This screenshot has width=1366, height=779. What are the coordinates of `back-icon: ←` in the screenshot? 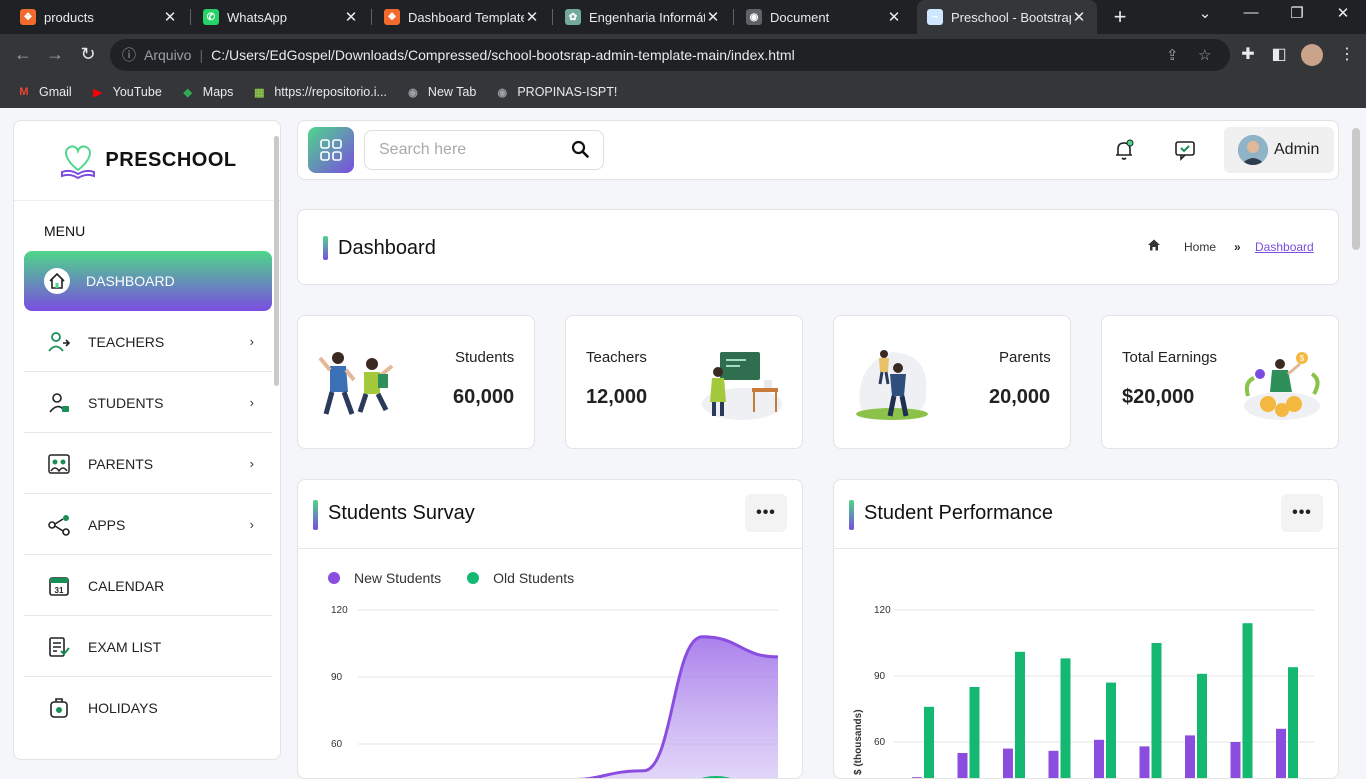 It's located at (23, 54).